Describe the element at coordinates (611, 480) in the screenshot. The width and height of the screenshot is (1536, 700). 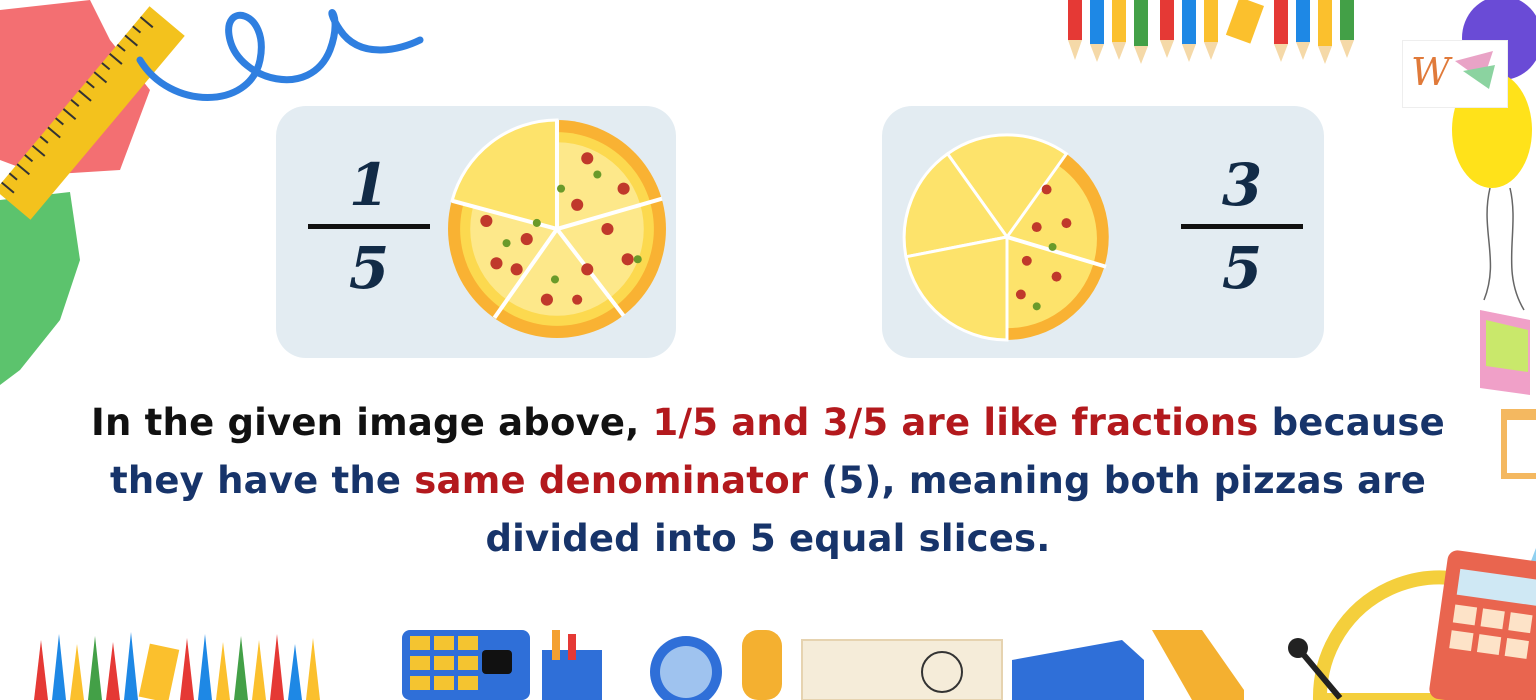
I see `caption-highlight-same-denominator: same denominator` at that location.